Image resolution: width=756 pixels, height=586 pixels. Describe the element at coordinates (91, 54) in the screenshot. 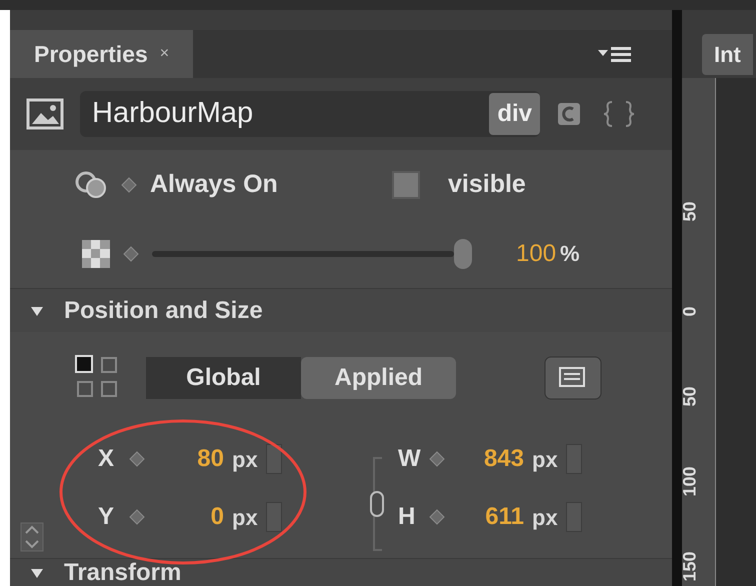

I see `tab-title: Properties` at that location.